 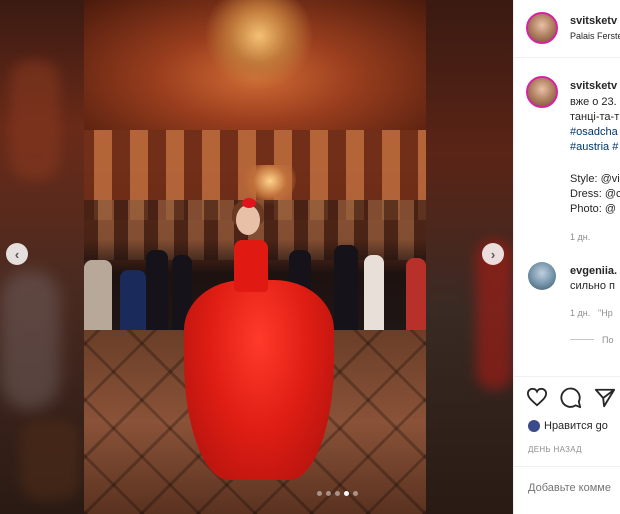 What do you see at coordinates (593, 271) in the screenshot?
I see `commenter-username: evgeniia.` at bounding box center [593, 271].